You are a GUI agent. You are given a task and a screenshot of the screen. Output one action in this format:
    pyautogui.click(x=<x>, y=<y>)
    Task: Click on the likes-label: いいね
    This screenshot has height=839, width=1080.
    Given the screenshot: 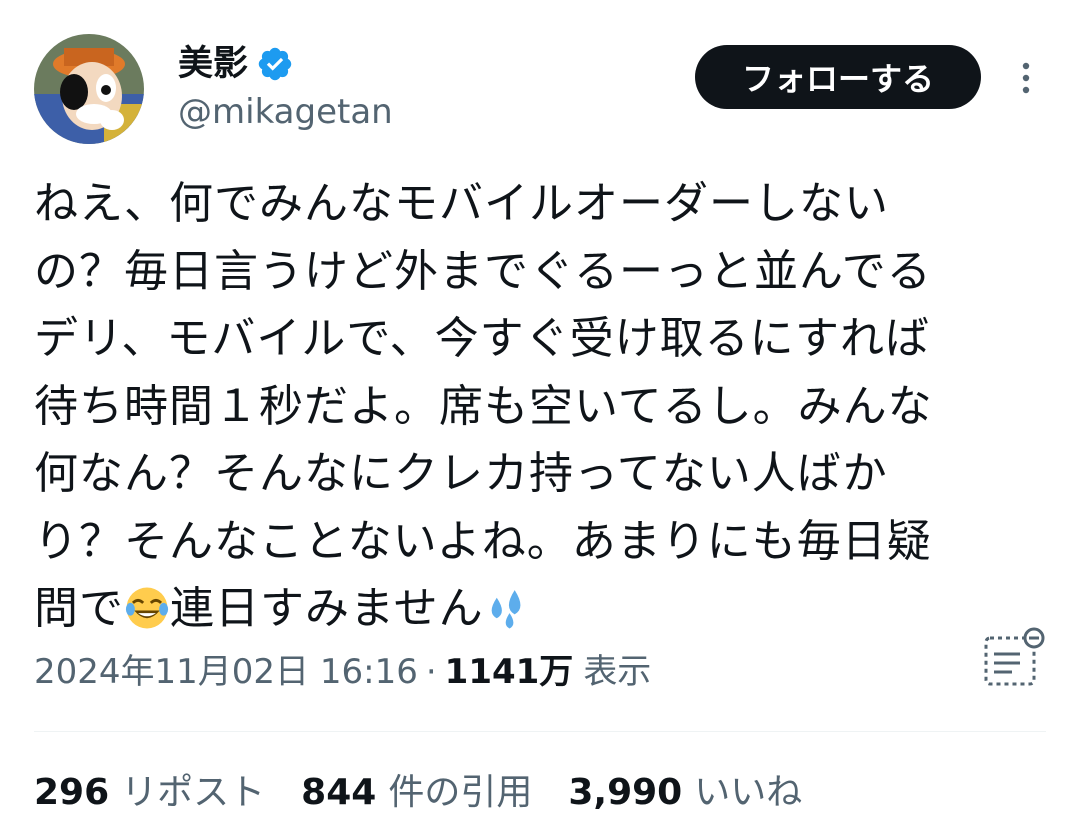 What is the action you would take?
    pyautogui.click(x=748, y=792)
    